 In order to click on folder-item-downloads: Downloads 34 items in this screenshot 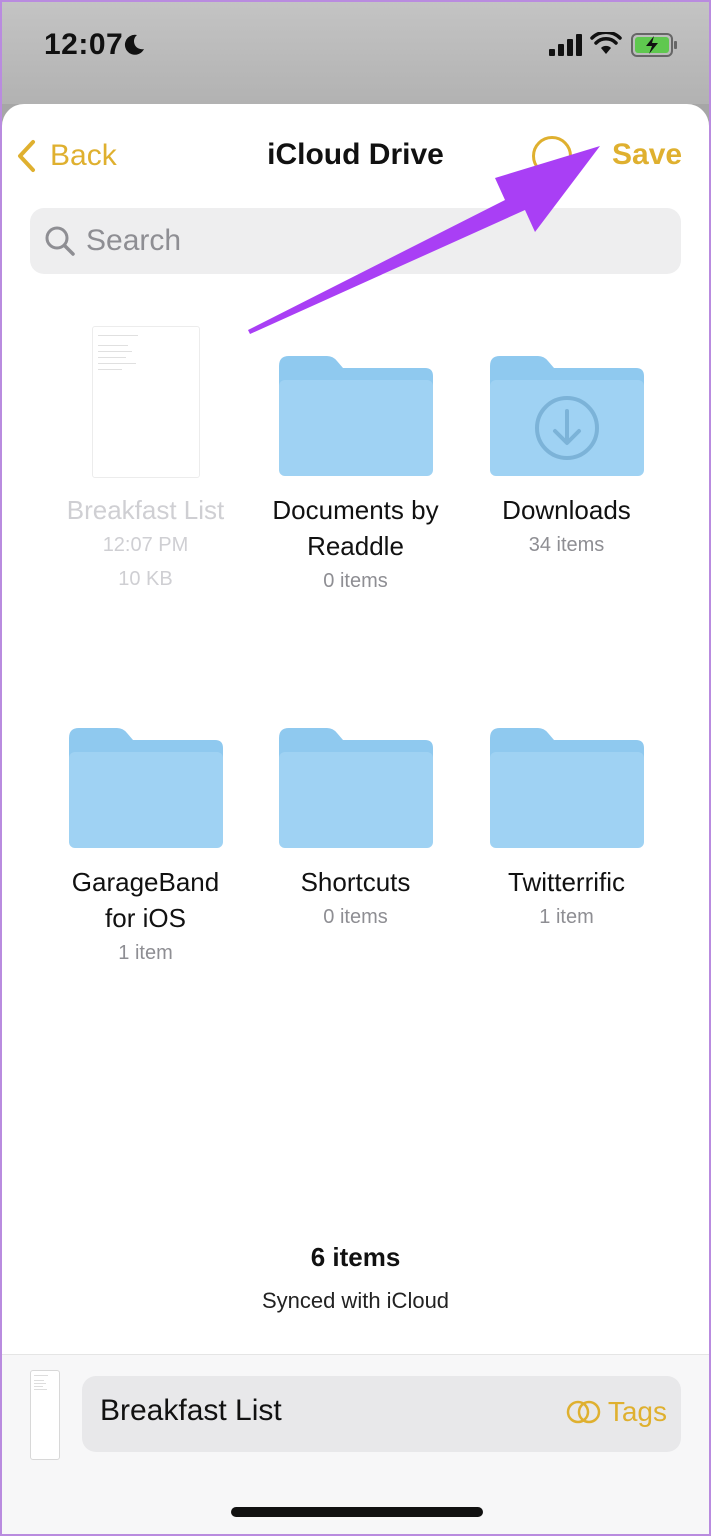, I will do `click(566, 444)`.